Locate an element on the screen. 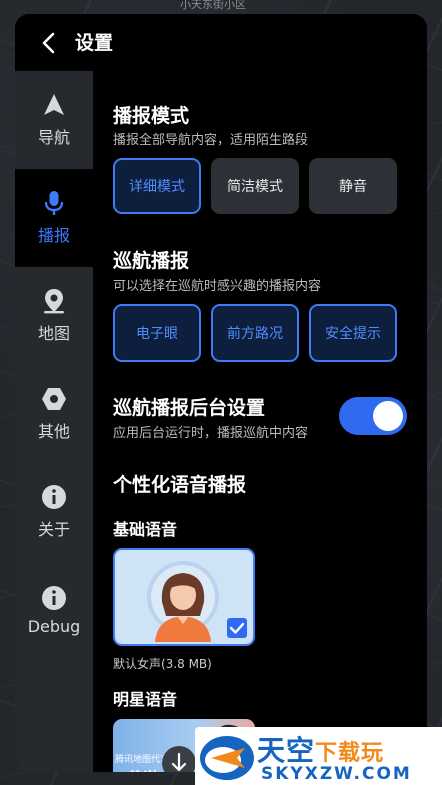  sidebar-item-debug: Debug is located at coordinates (54, 610).